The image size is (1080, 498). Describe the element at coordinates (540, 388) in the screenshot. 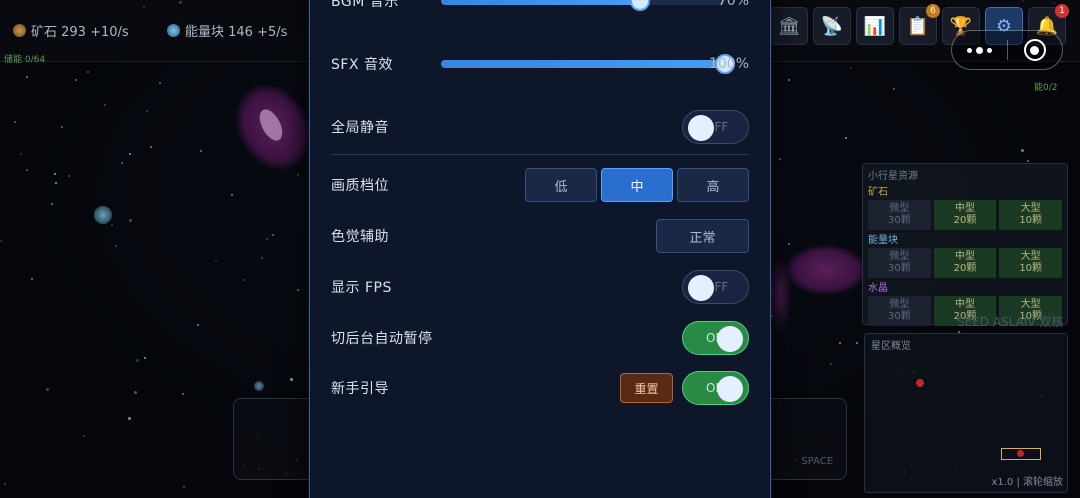

I see `tutorial-row: 新手引导 重置 ON` at that location.